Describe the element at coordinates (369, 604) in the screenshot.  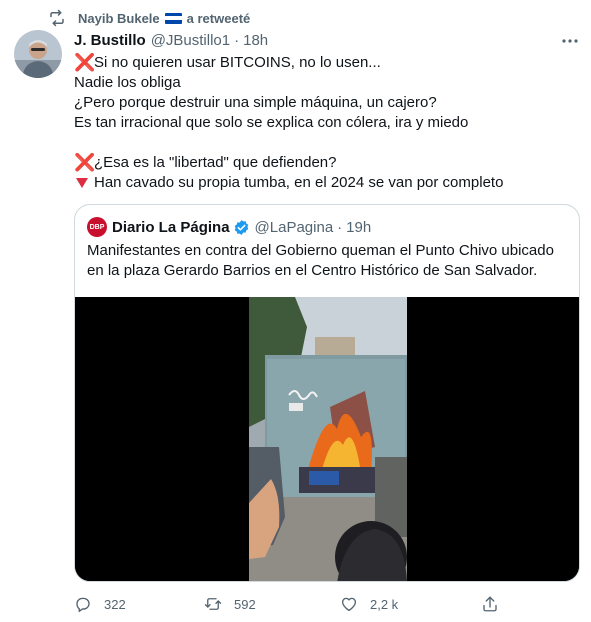
I see `like-button: 2,2 k` at that location.